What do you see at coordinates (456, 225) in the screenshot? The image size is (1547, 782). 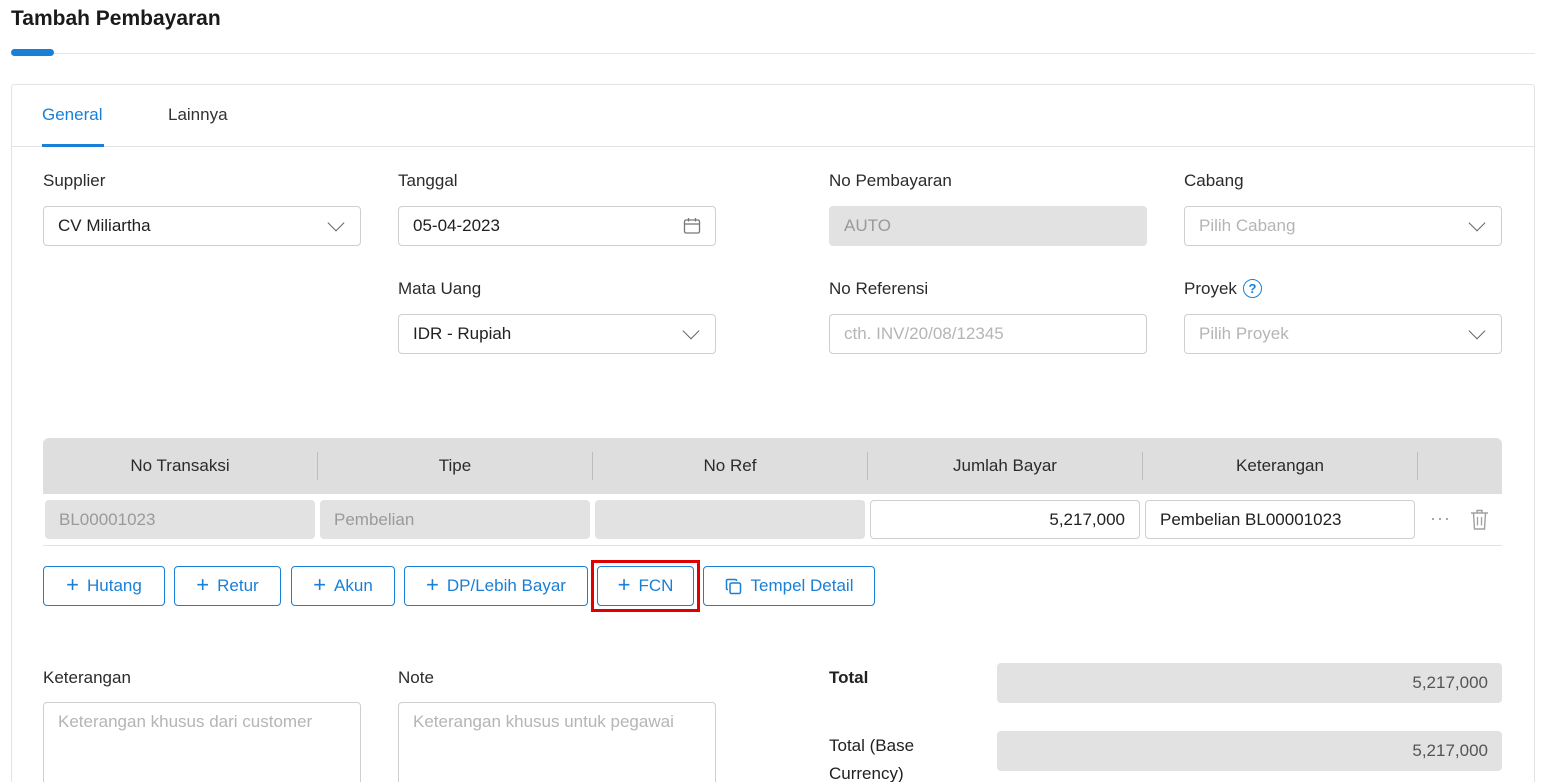 I see `tanggal-value: 05-04-2023` at bounding box center [456, 225].